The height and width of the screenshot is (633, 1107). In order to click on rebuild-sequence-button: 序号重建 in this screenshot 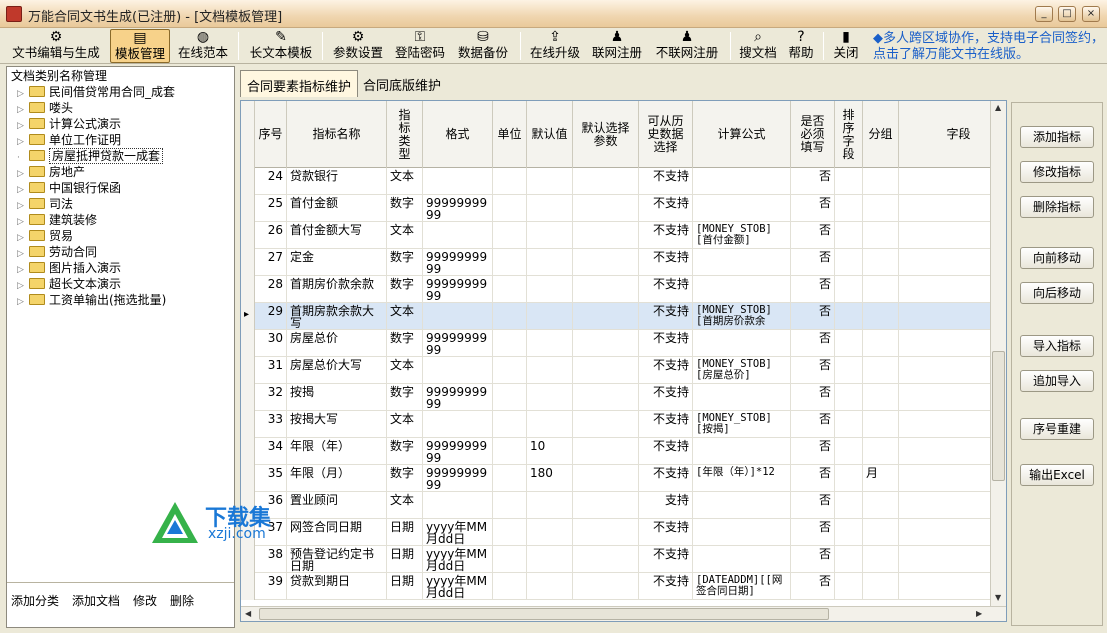, I will do `click(1057, 429)`.